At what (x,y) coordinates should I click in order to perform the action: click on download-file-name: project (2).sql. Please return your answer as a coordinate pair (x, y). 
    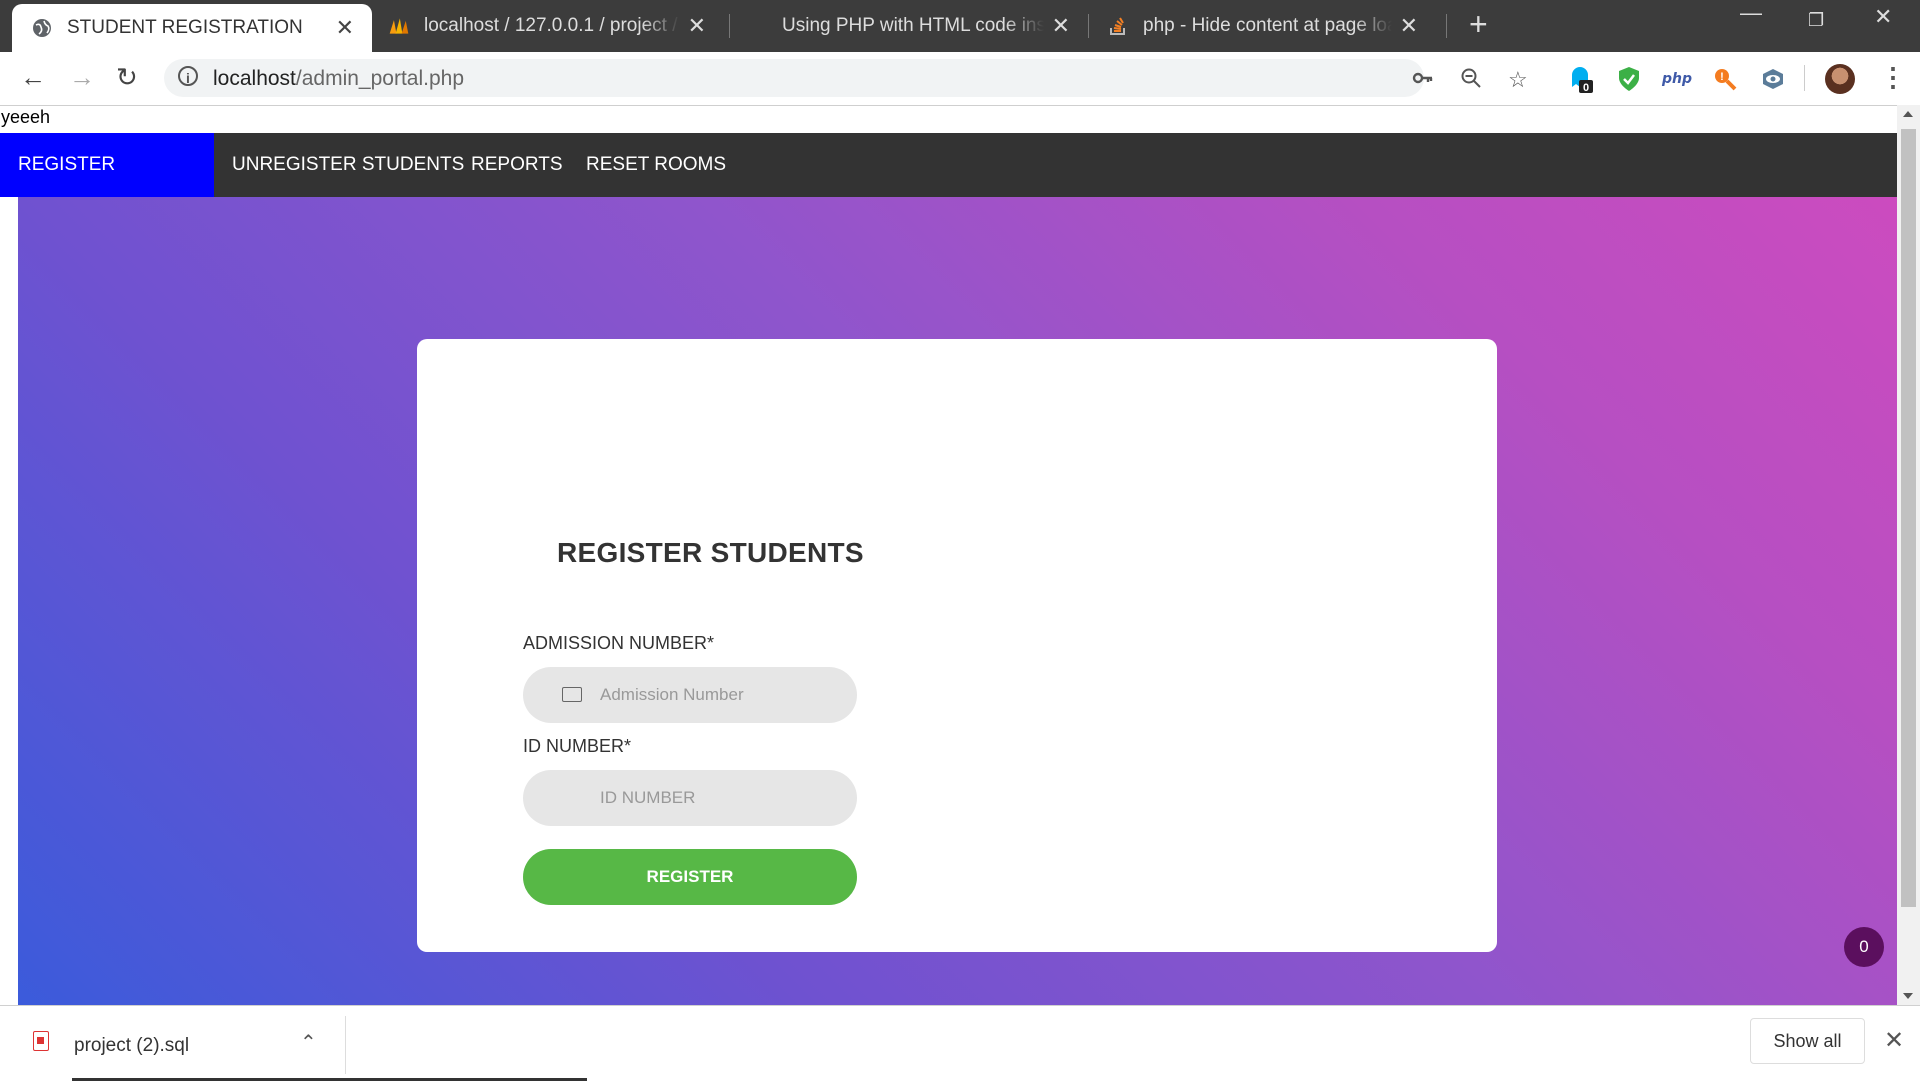
    Looking at the image, I should click on (132, 1045).